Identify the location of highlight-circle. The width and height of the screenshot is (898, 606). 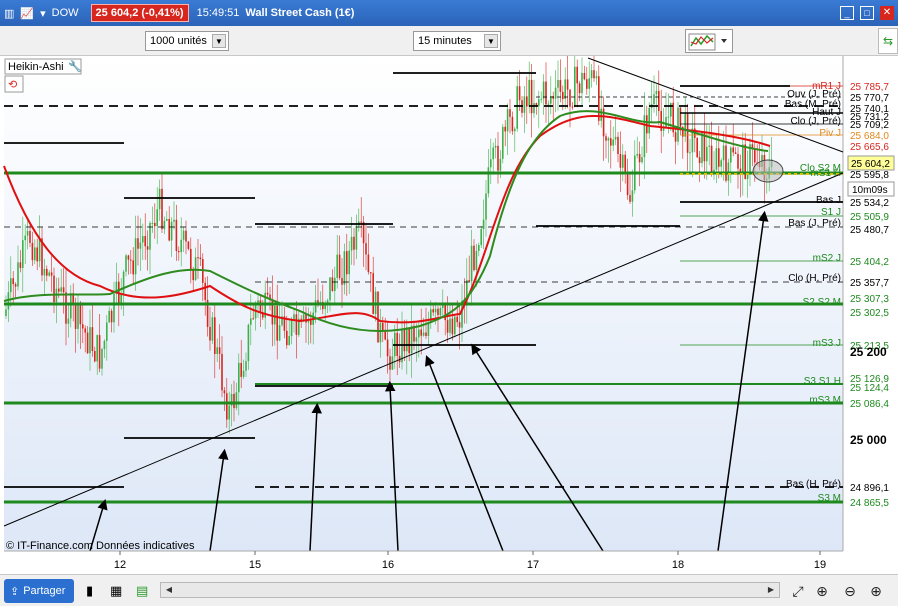
(768, 171).